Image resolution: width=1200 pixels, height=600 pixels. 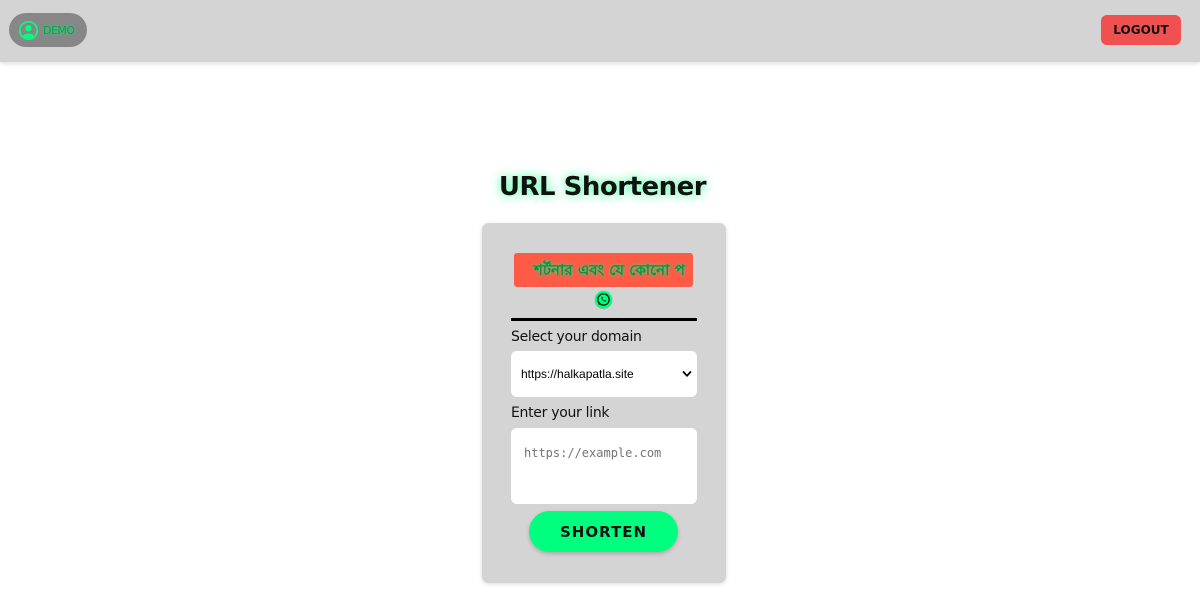 I want to click on domain-select-value: https://halkapatla.site, so click(x=577, y=374).